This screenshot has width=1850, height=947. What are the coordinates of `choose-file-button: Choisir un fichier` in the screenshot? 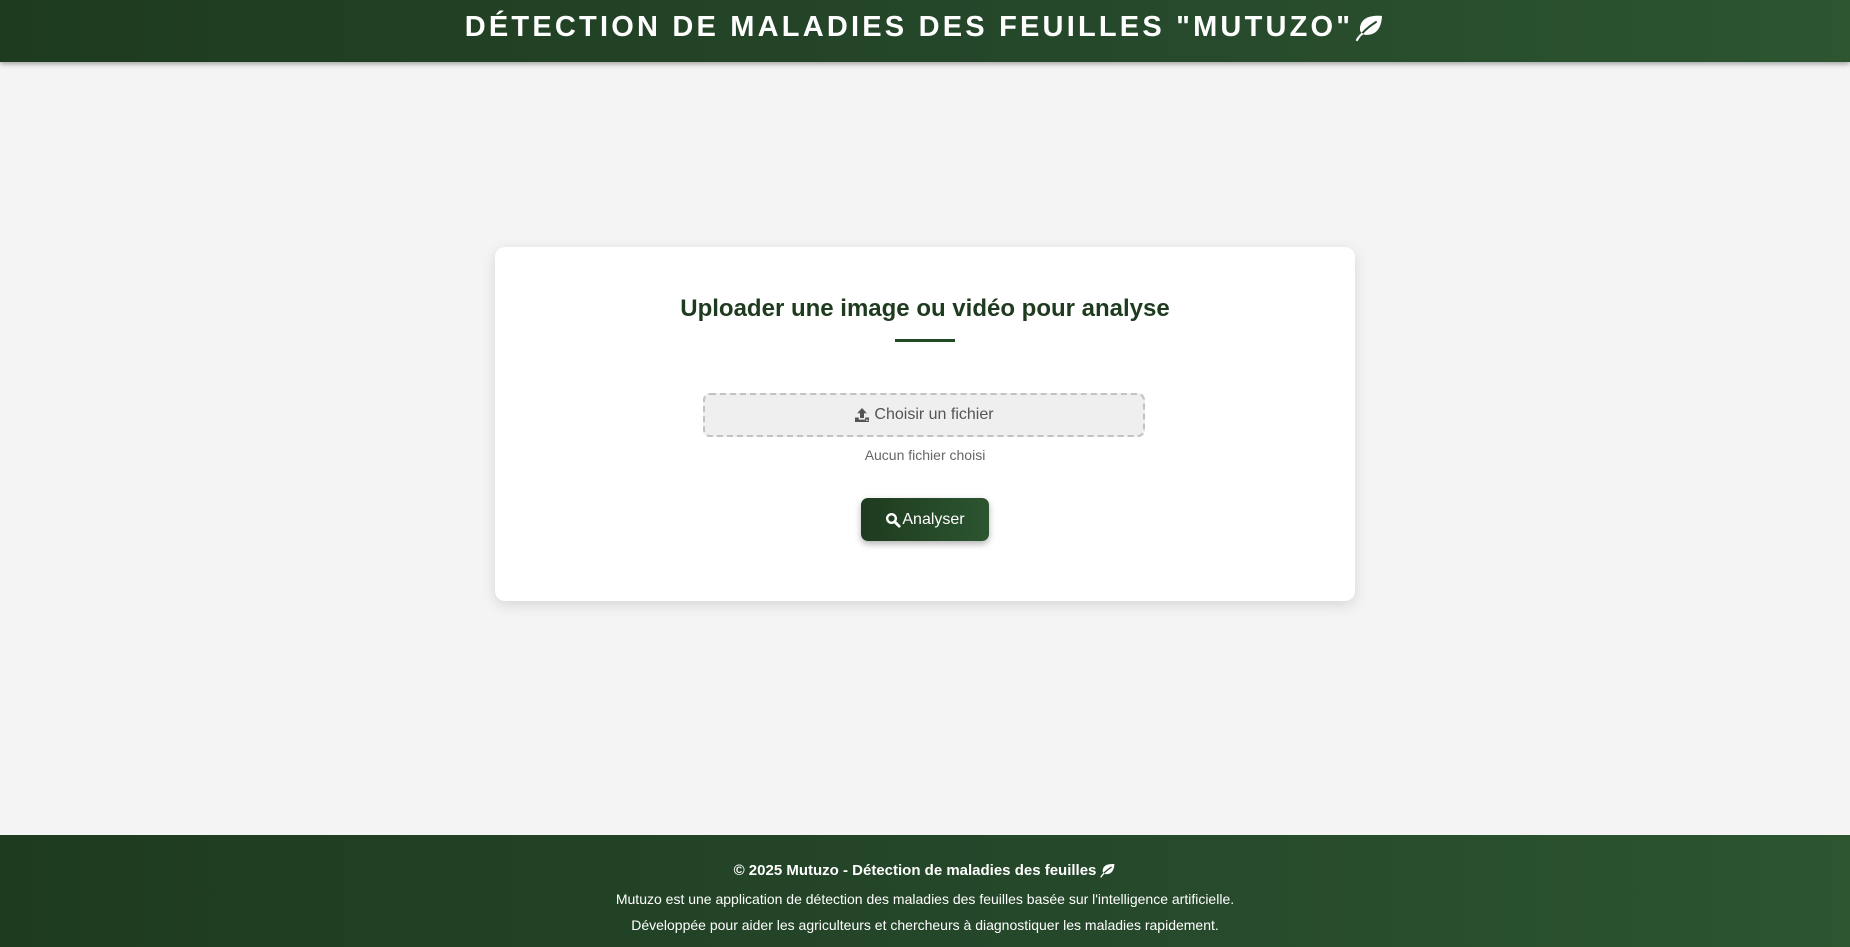 It's located at (924, 415).